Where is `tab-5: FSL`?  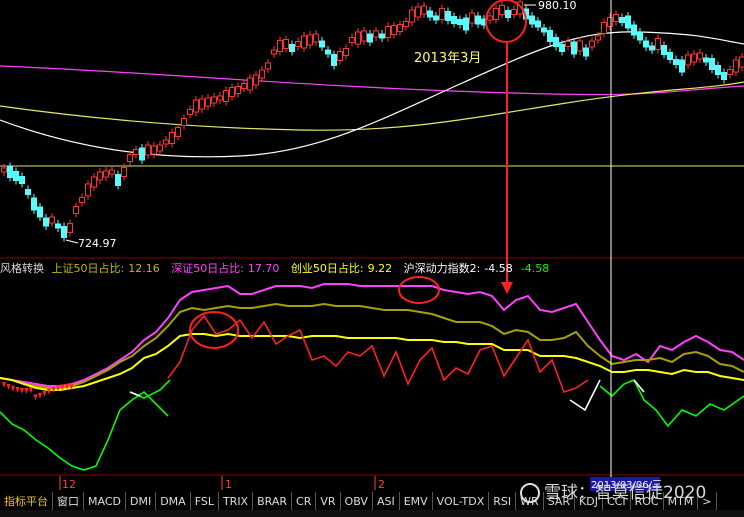 tab-5: FSL is located at coordinates (204, 501).